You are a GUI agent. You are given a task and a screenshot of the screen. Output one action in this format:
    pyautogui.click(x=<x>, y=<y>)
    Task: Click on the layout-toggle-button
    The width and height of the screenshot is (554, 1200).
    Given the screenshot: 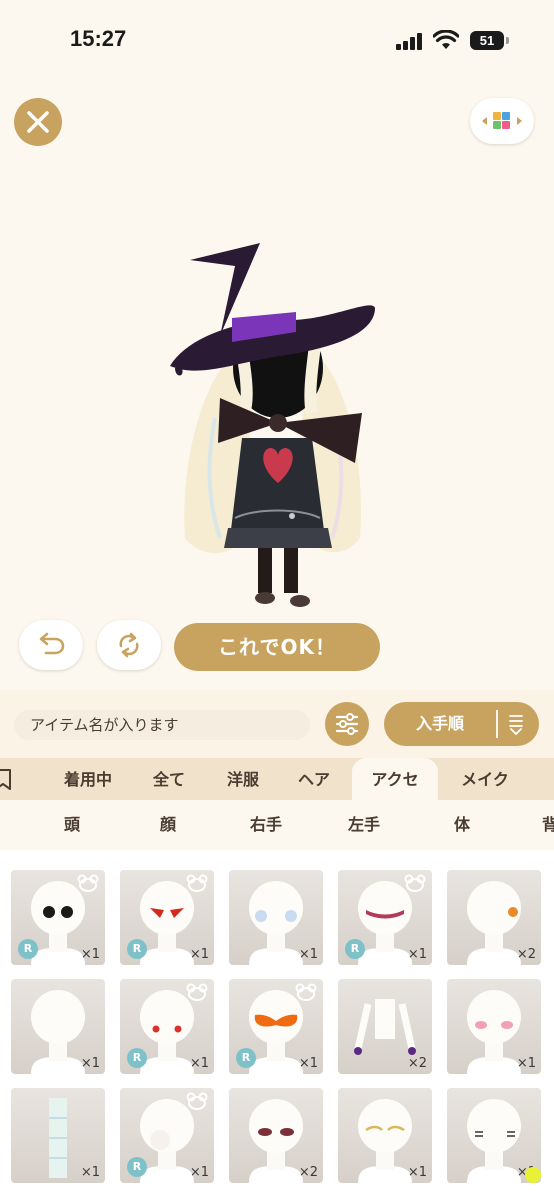 What is the action you would take?
    pyautogui.click(x=502, y=121)
    